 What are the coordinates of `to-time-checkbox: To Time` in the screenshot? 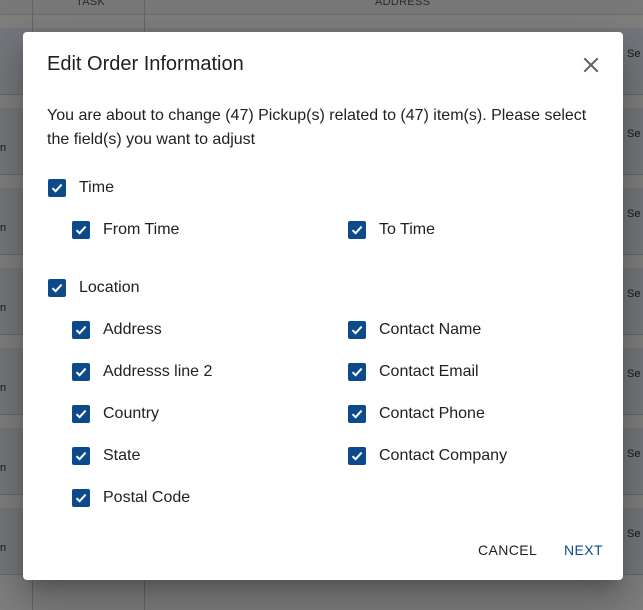 It's located at (391, 230).